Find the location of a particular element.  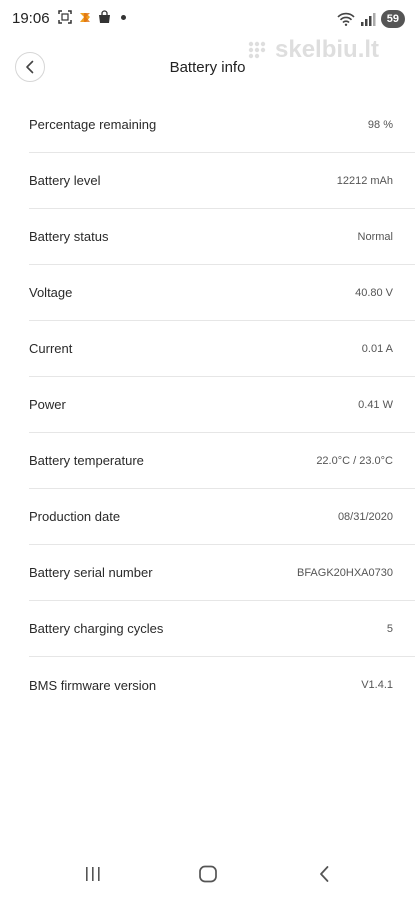

row-value: Normal is located at coordinates (375, 236).